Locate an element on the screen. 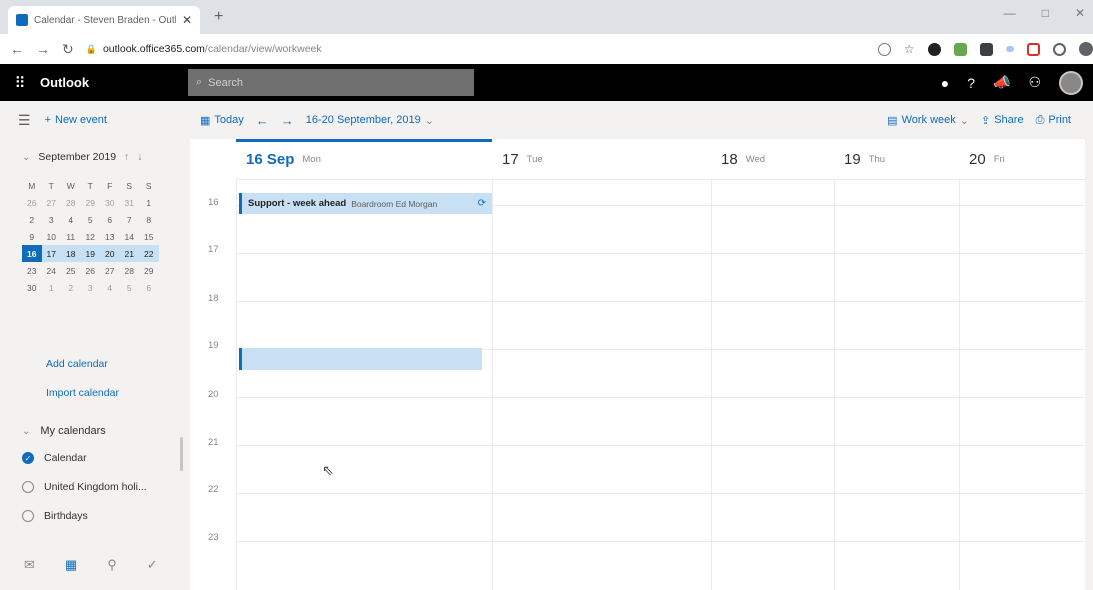 The height and width of the screenshot is (590, 1093). app-launcher-icon: ⠿ is located at coordinates (20, 83).